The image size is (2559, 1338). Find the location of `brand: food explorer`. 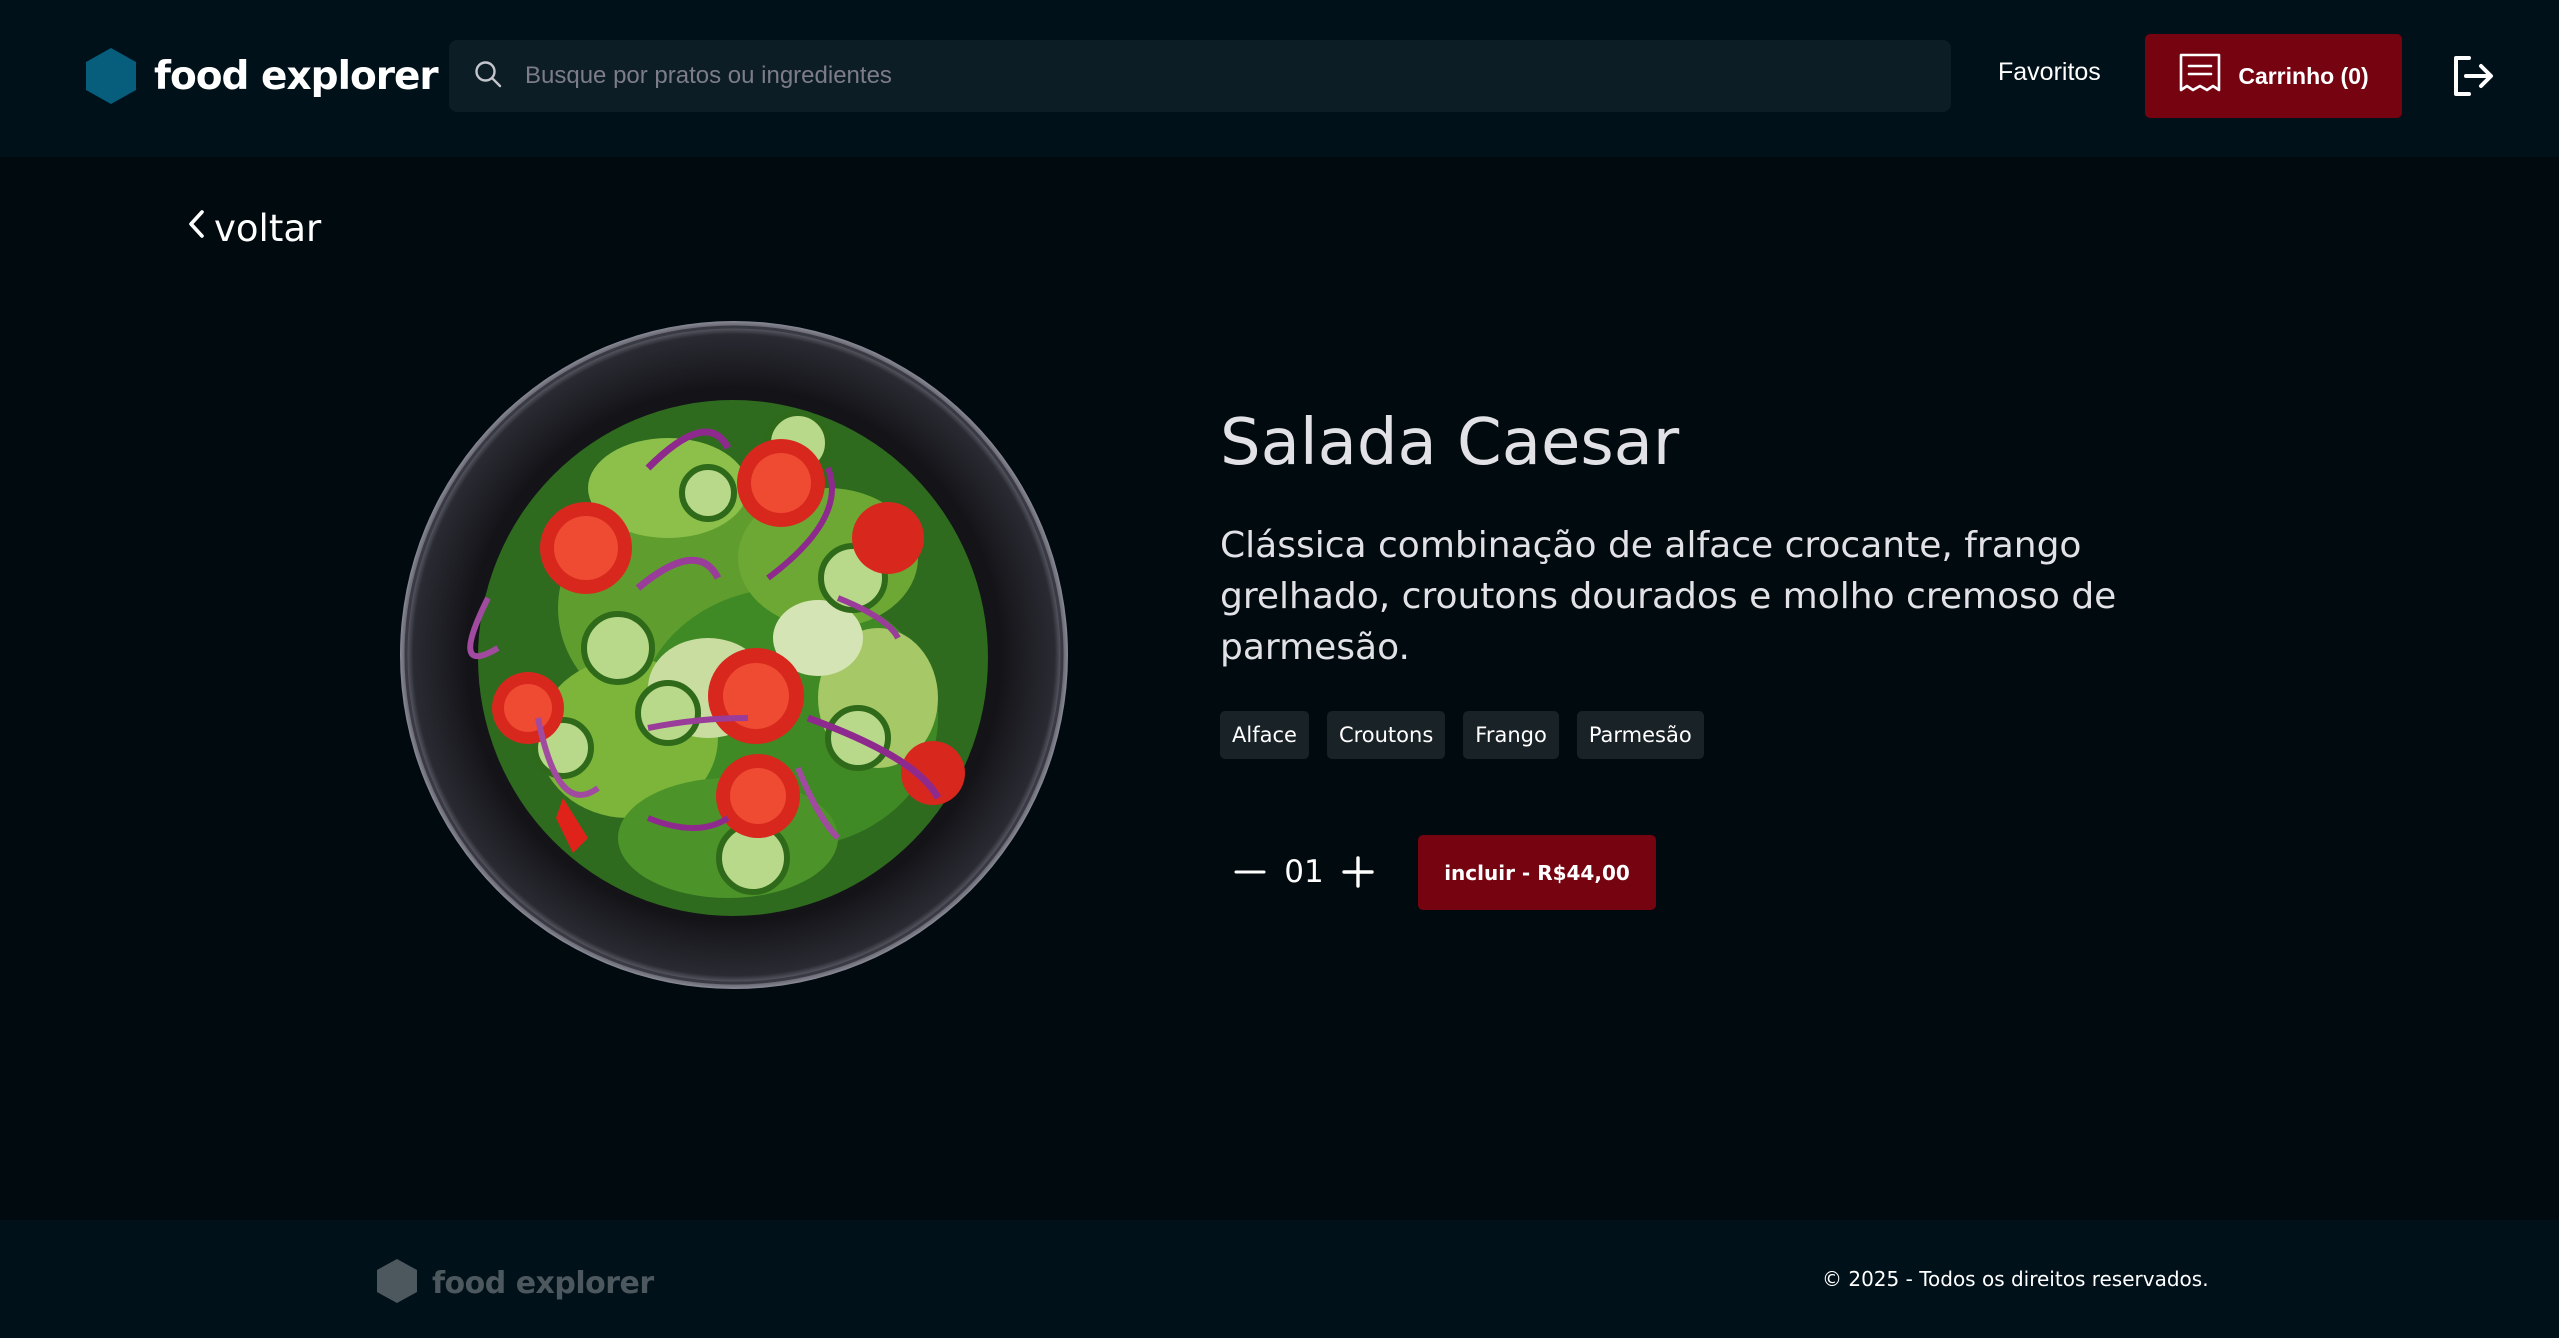

brand: food explorer is located at coordinates (262, 76).